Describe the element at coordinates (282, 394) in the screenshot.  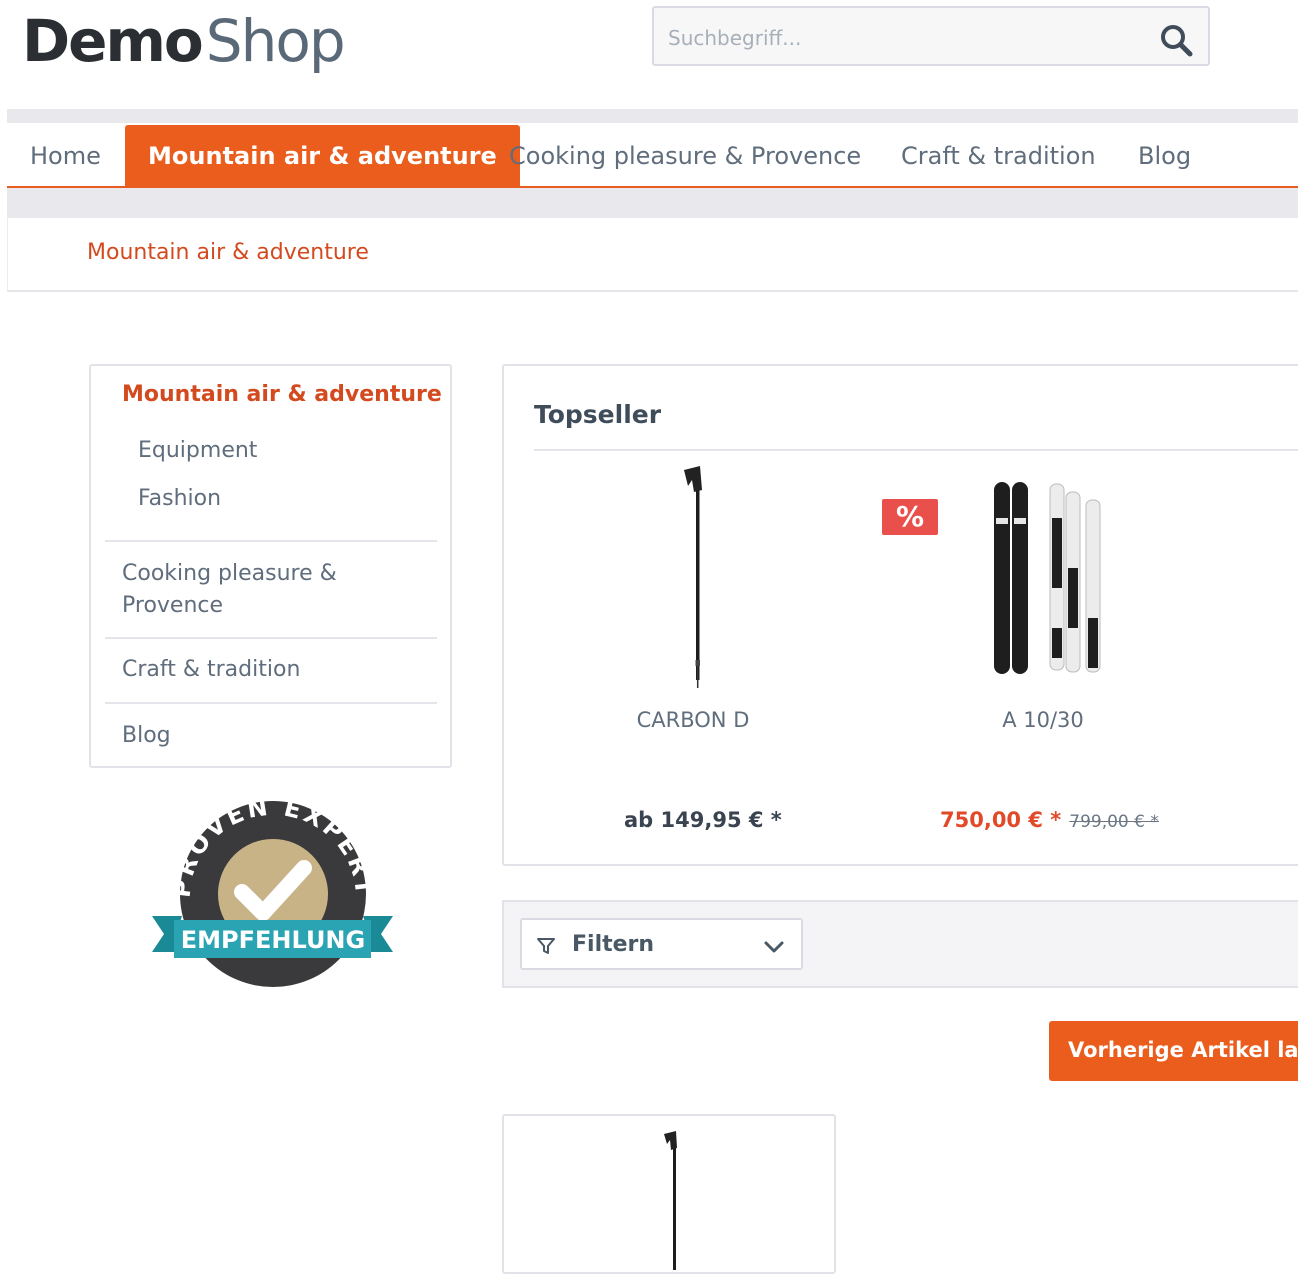
I see `sidebar-item-mountain-air: Mountain air & adventure` at that location.